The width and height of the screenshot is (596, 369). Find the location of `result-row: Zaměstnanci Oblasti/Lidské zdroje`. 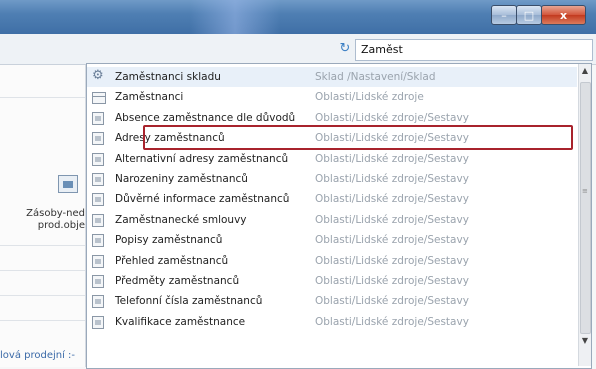

result-row: Zaměstnanci Oblasti/Lidské zdroje is located at coordinates (332, 97).